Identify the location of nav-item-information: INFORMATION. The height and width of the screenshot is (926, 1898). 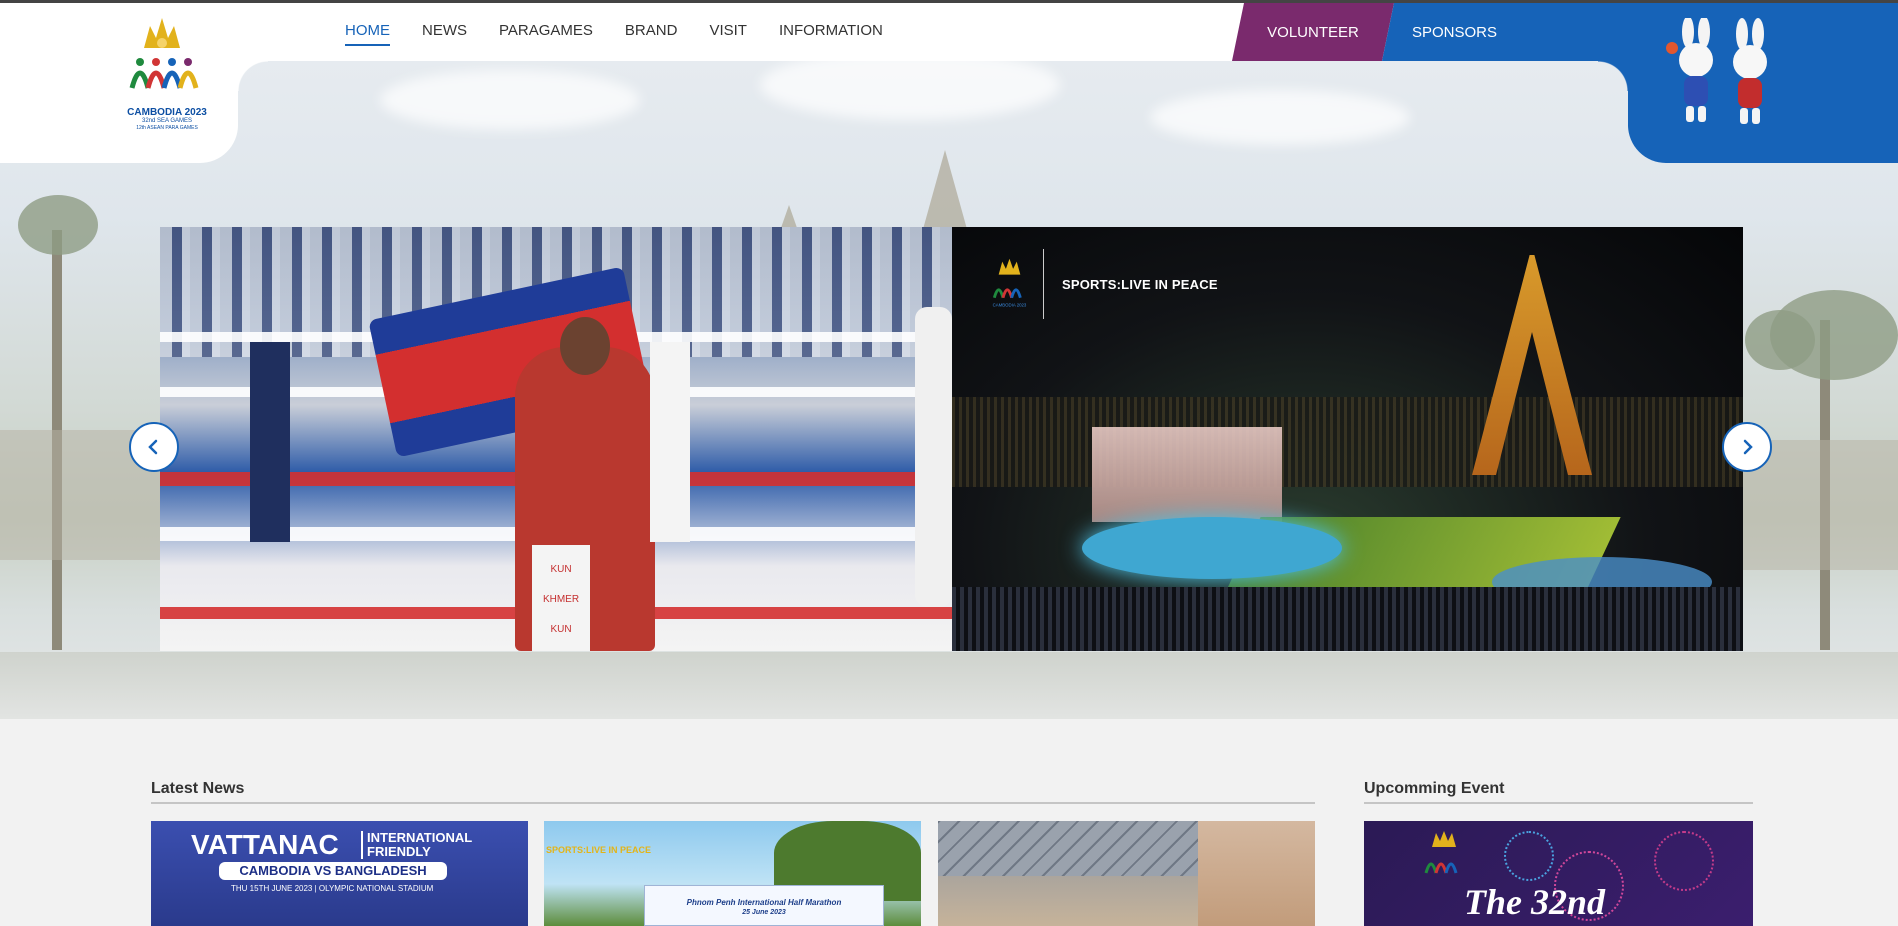
(831, 34).